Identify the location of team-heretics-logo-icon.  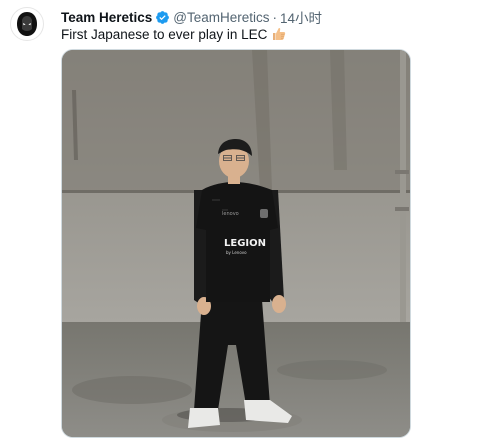
(27, 24).